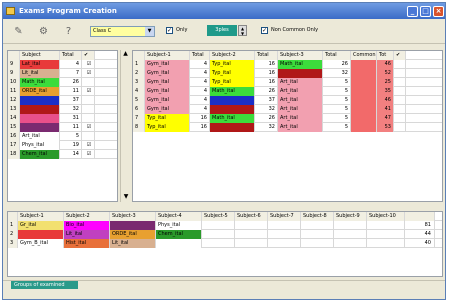  Describe the element at coordinates (62, 82) in the screenshot. I see `table-row: 10 Math_ital 26` at that location.